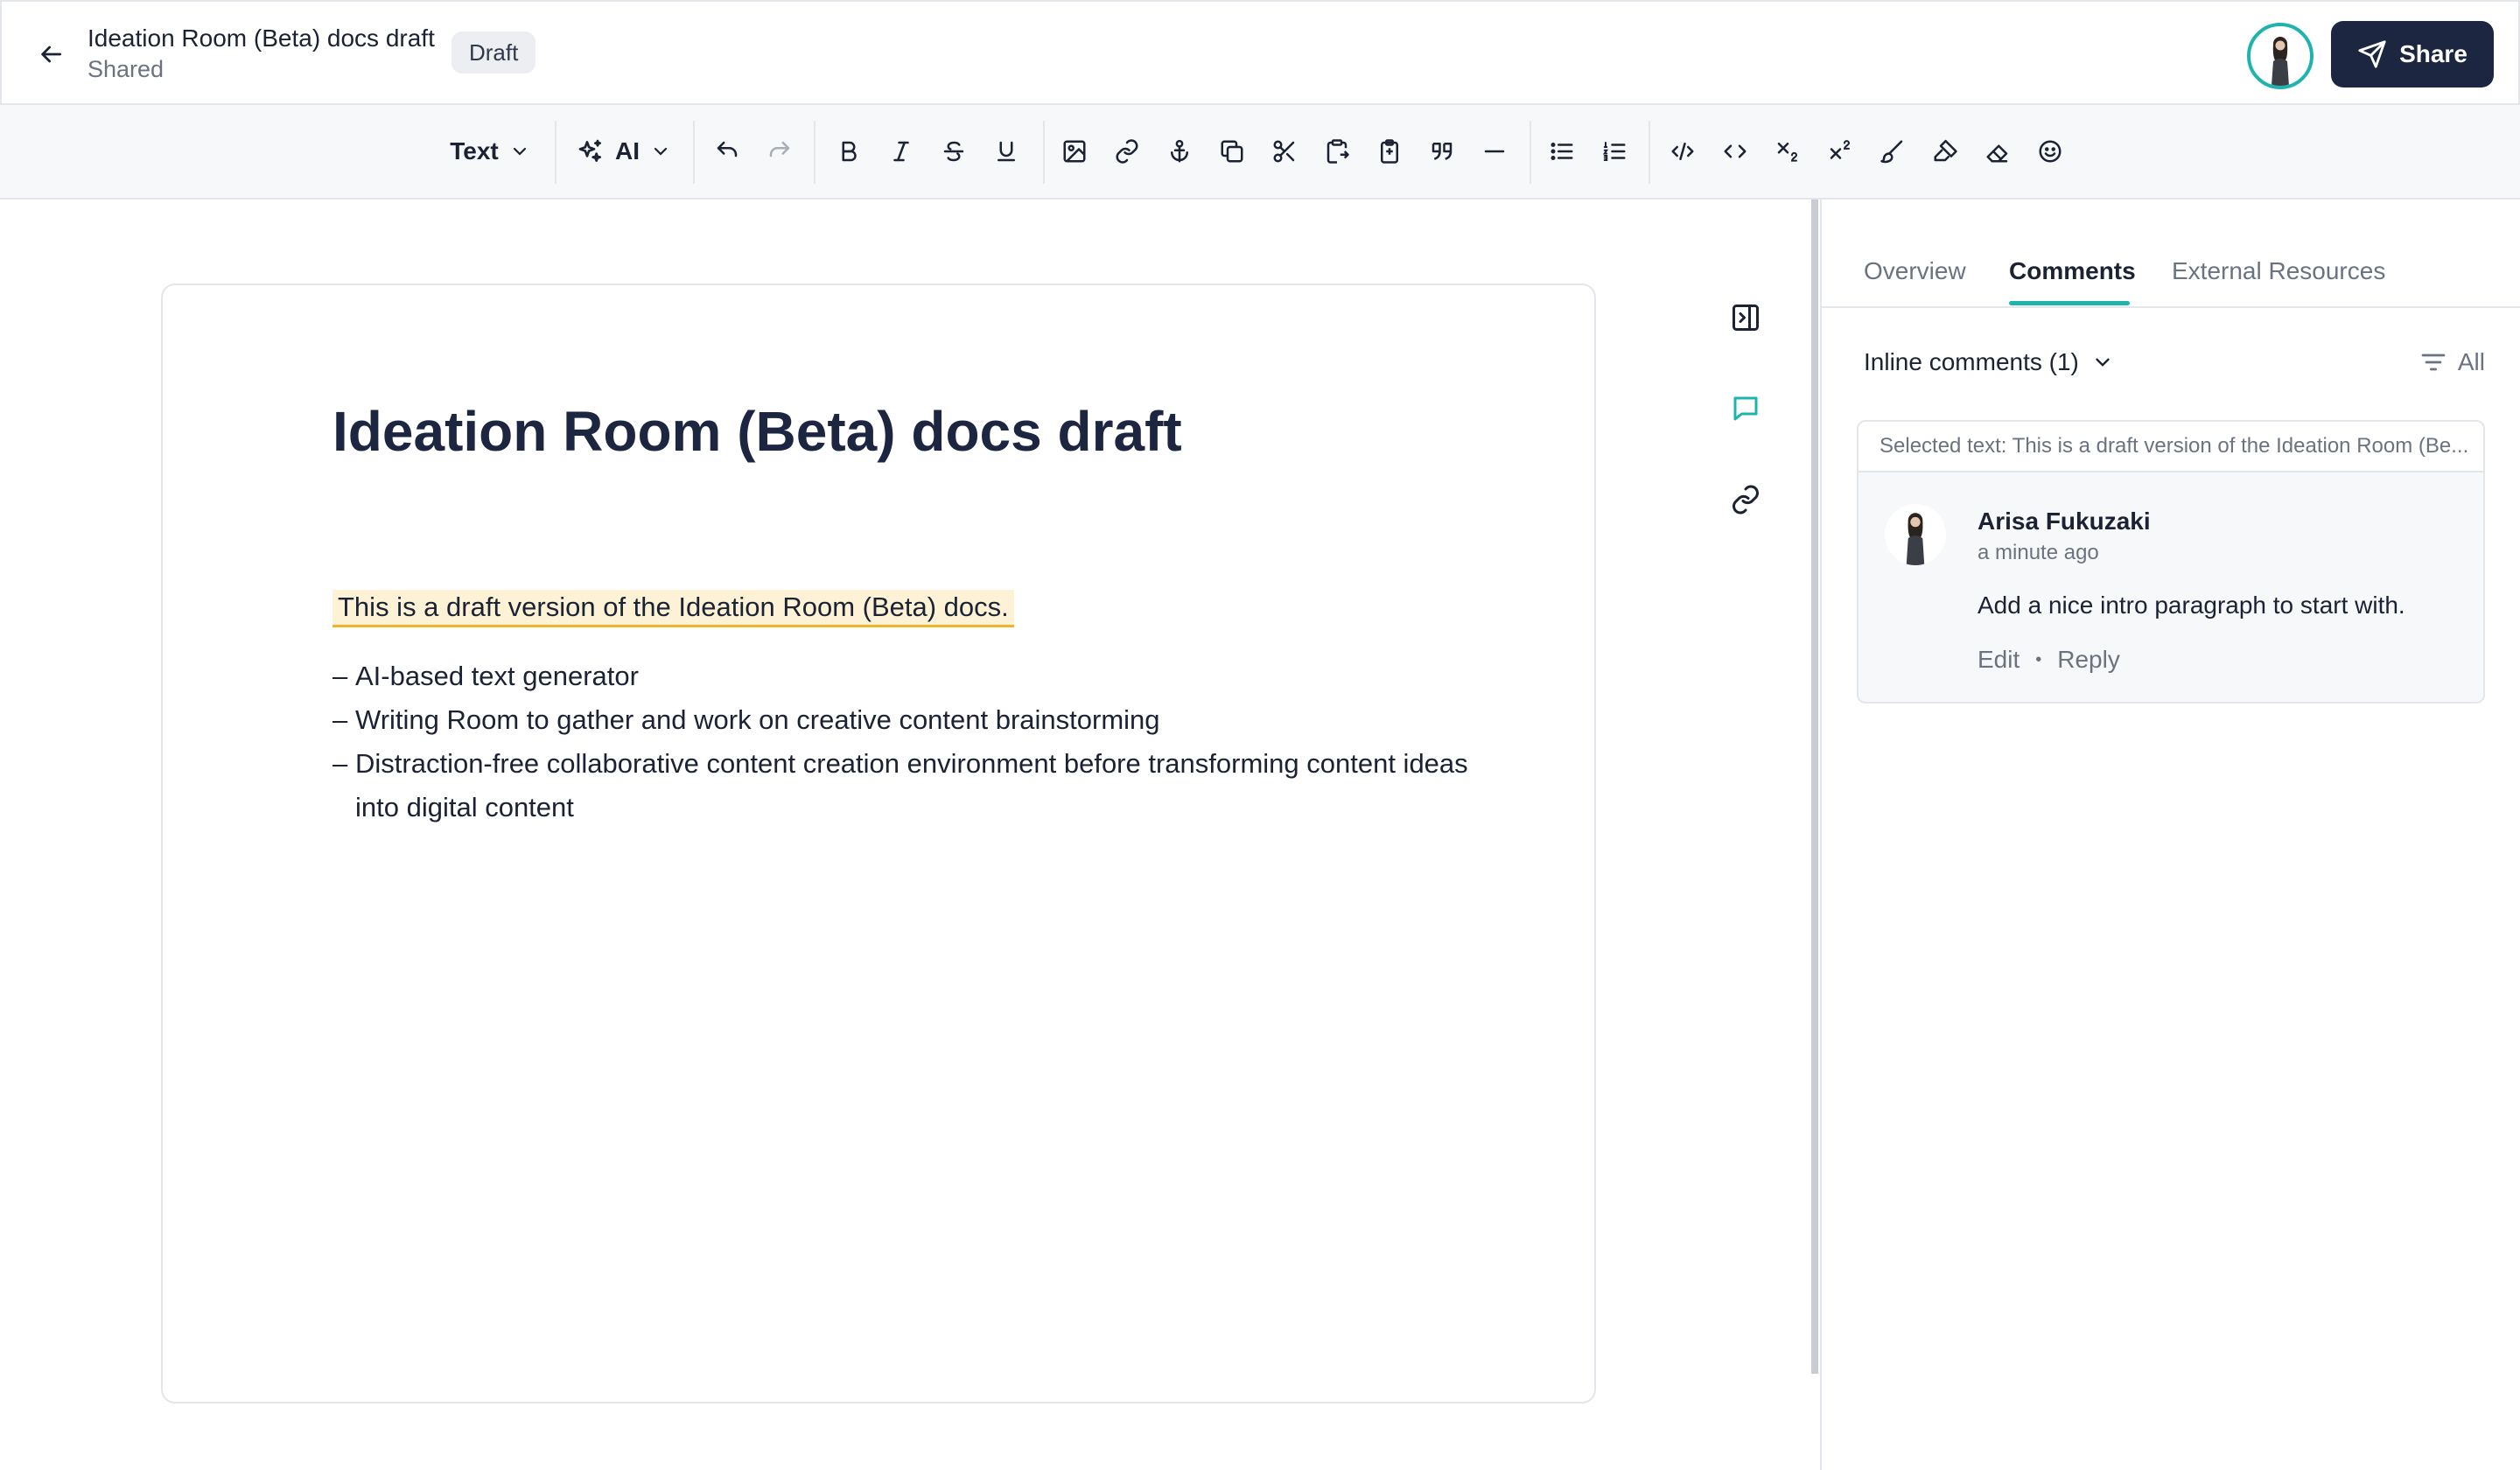 The image size is (2520, 1470). I want to click on document-name: Ideation Room (Beta) docs draft, so click(261, 38).